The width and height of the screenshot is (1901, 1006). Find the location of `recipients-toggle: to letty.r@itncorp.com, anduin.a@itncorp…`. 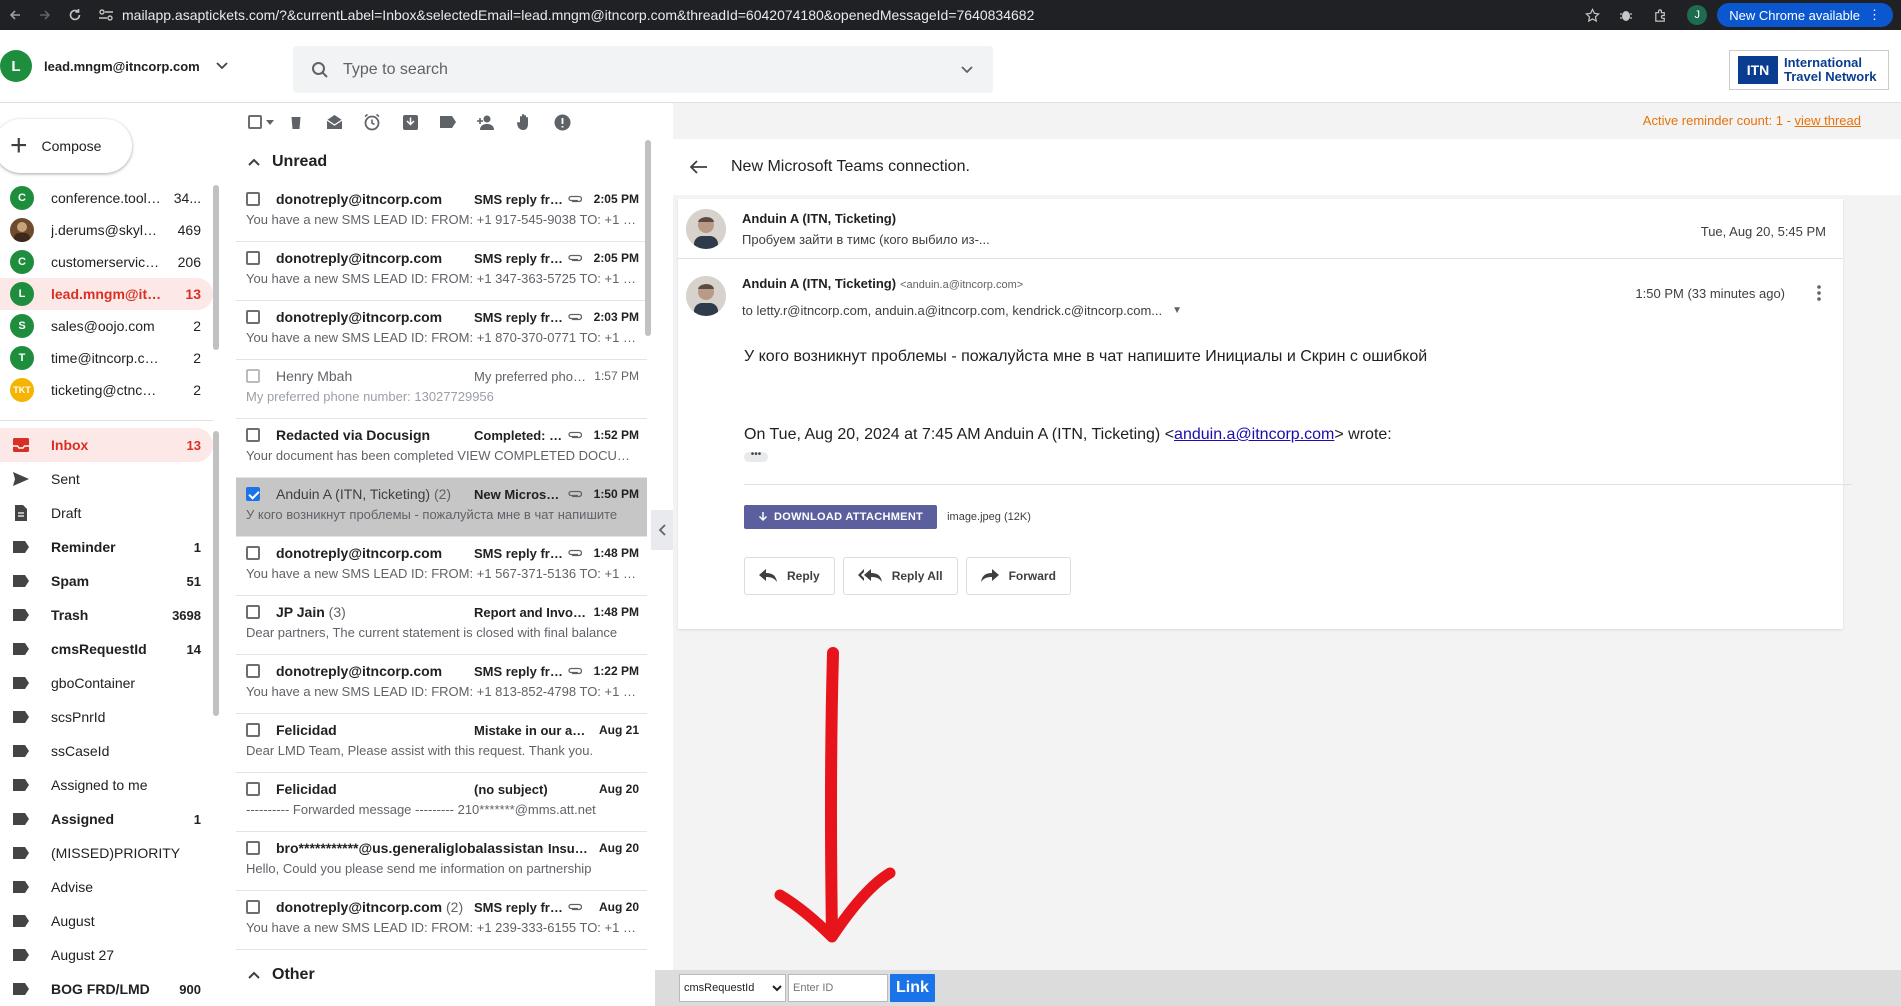

recipients-toggle: to letty.r@itncorp.com, anduin.a@itncorp… is located at coordinates (962, 310).